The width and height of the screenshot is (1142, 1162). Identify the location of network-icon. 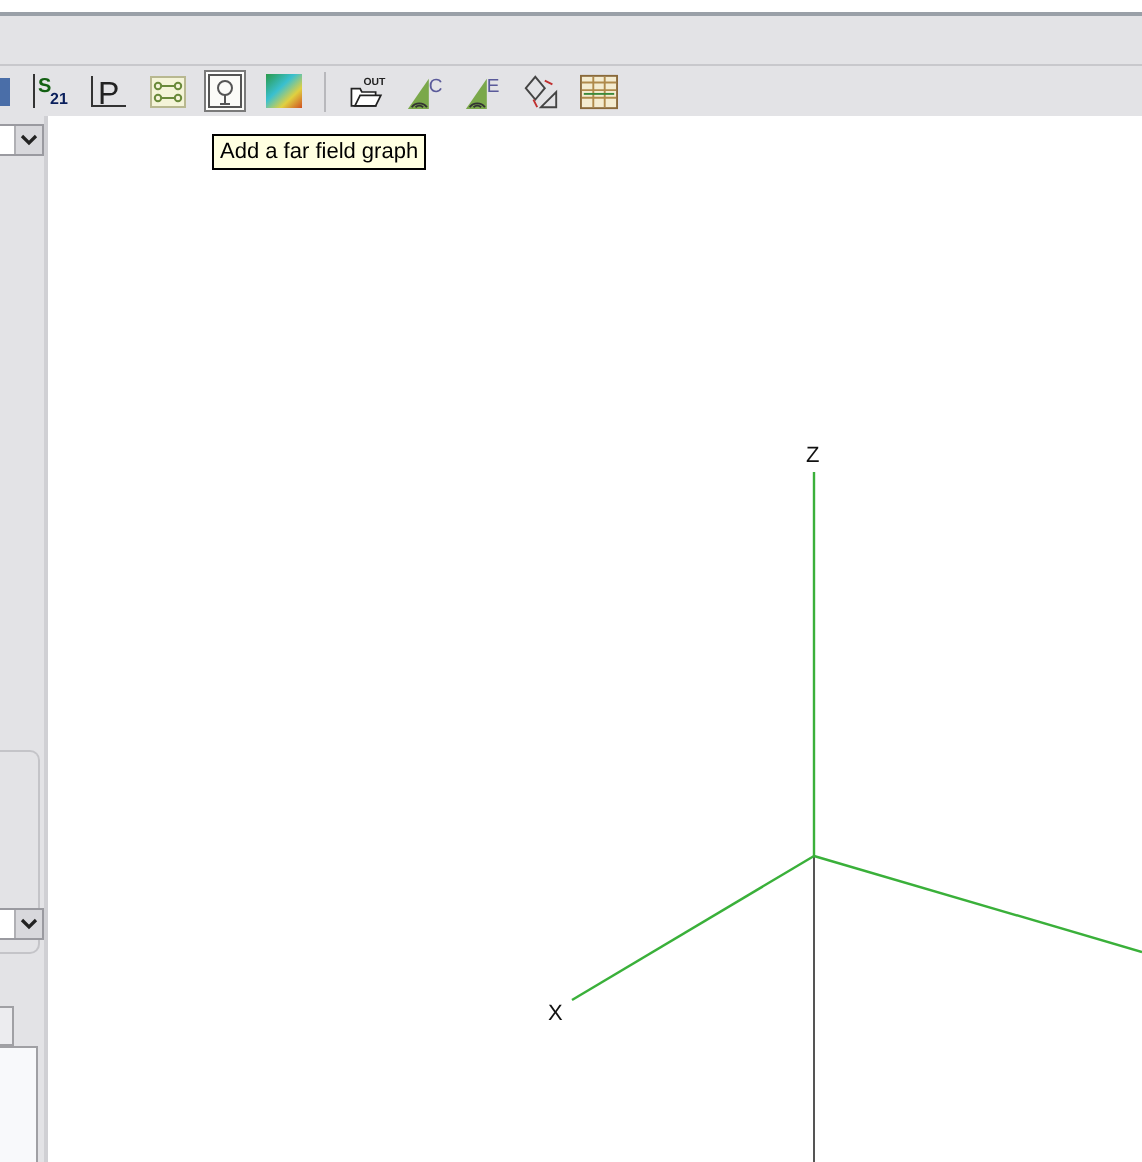
(167, 91).